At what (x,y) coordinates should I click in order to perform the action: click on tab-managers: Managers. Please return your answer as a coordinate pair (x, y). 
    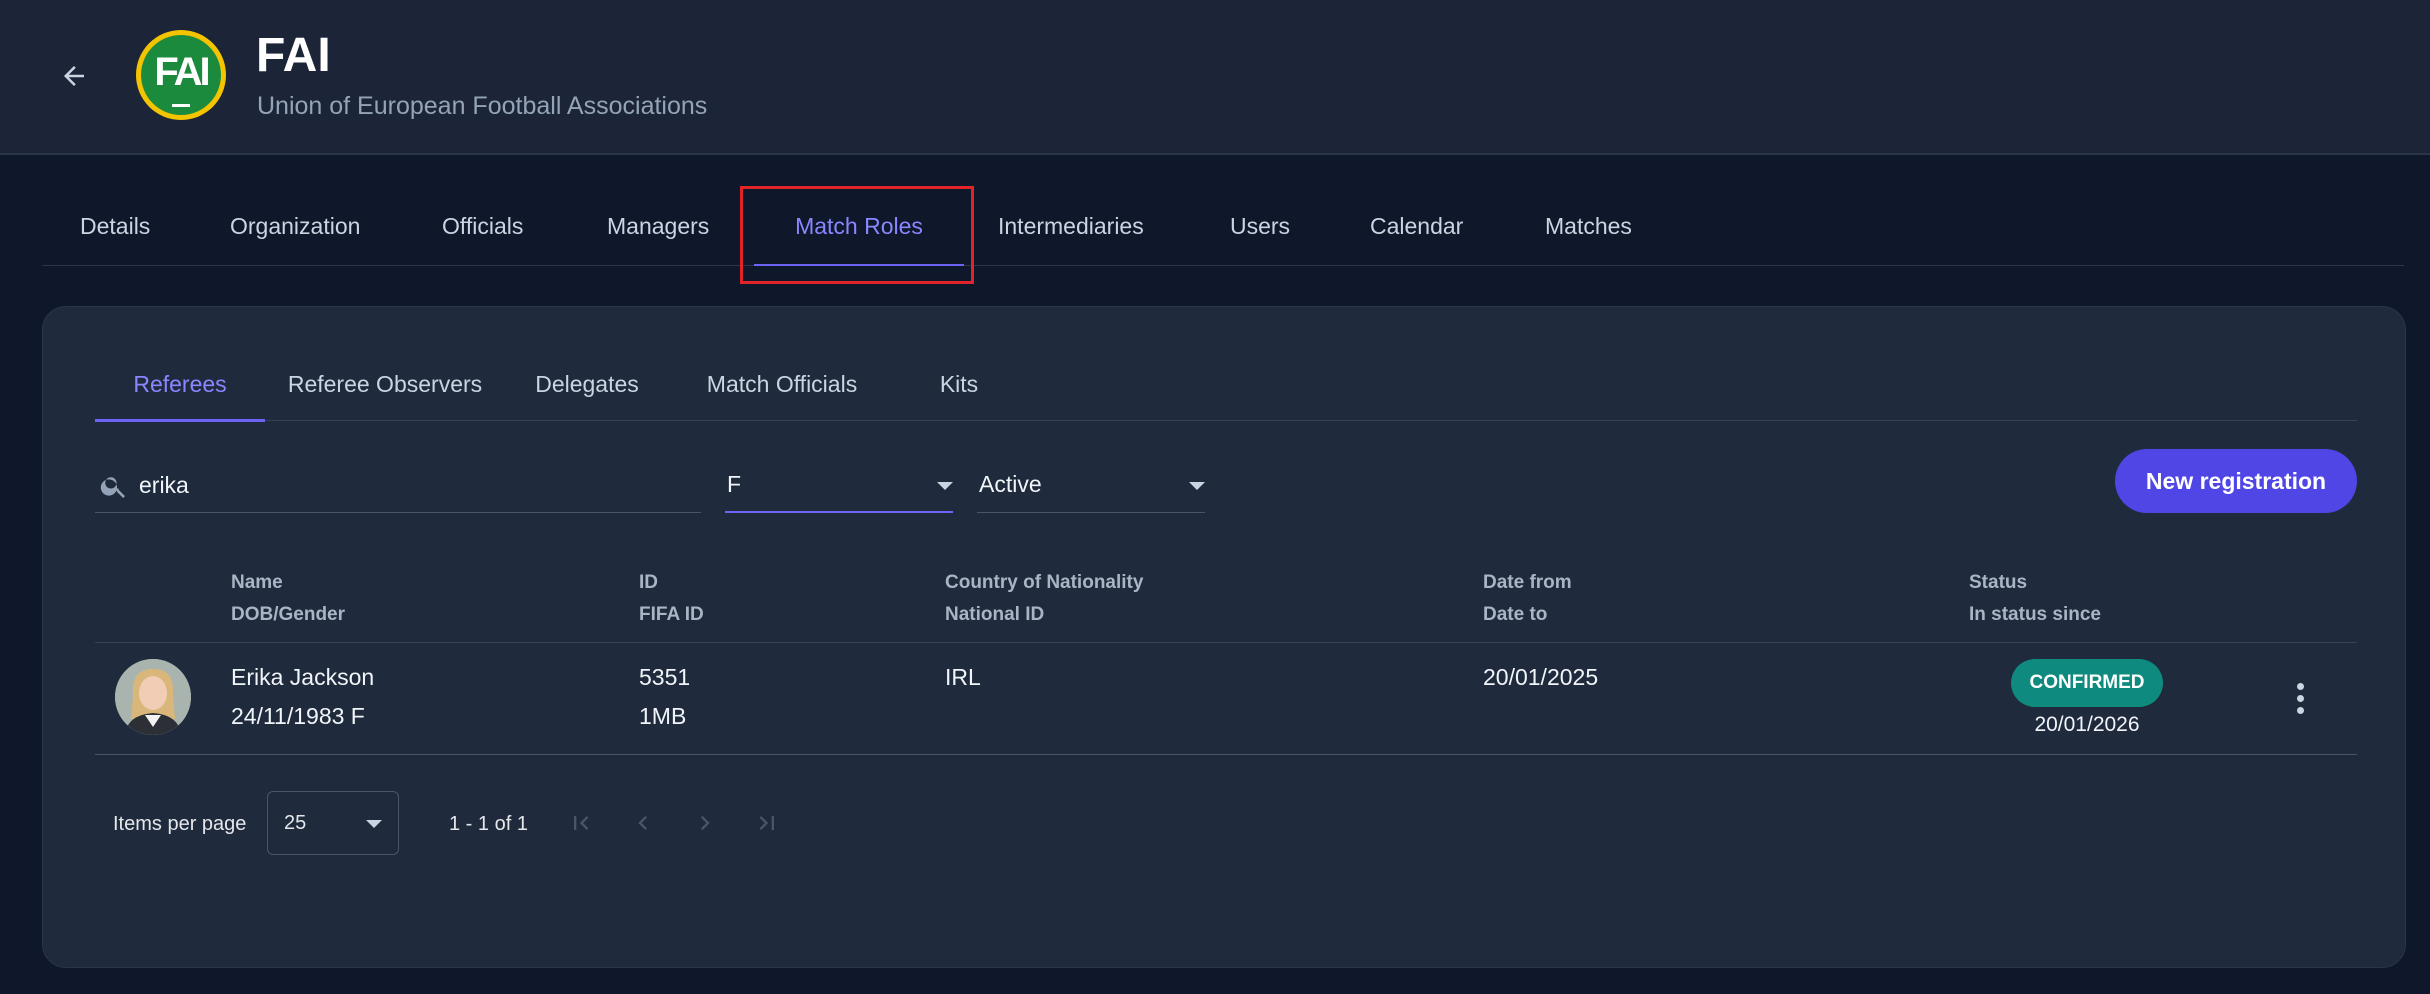
    Looking at the image, I should click on (658, 226).